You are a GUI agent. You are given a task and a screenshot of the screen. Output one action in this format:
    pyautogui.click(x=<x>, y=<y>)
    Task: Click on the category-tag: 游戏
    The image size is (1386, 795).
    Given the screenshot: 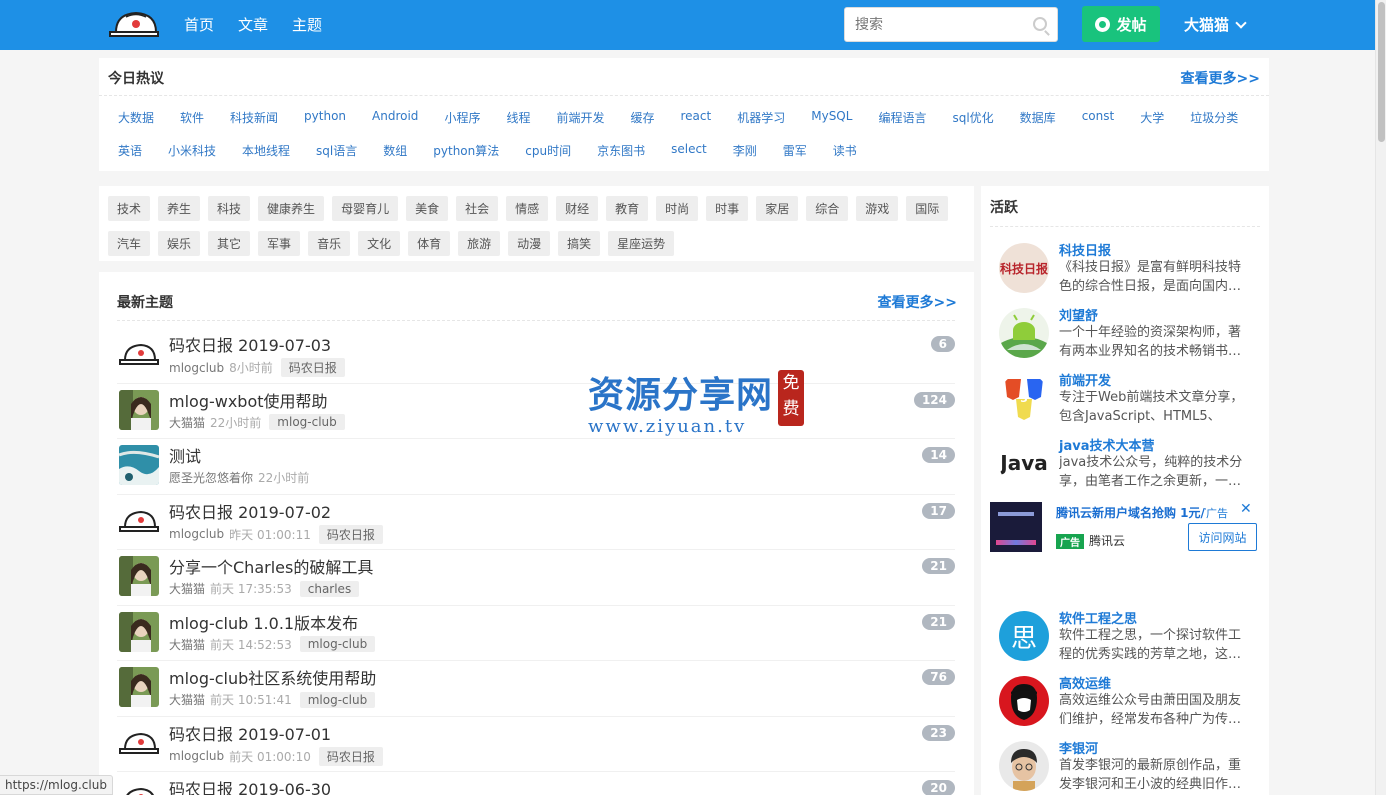 What is the action you would take?
    pyautogui.click(x=877, y=208)
    